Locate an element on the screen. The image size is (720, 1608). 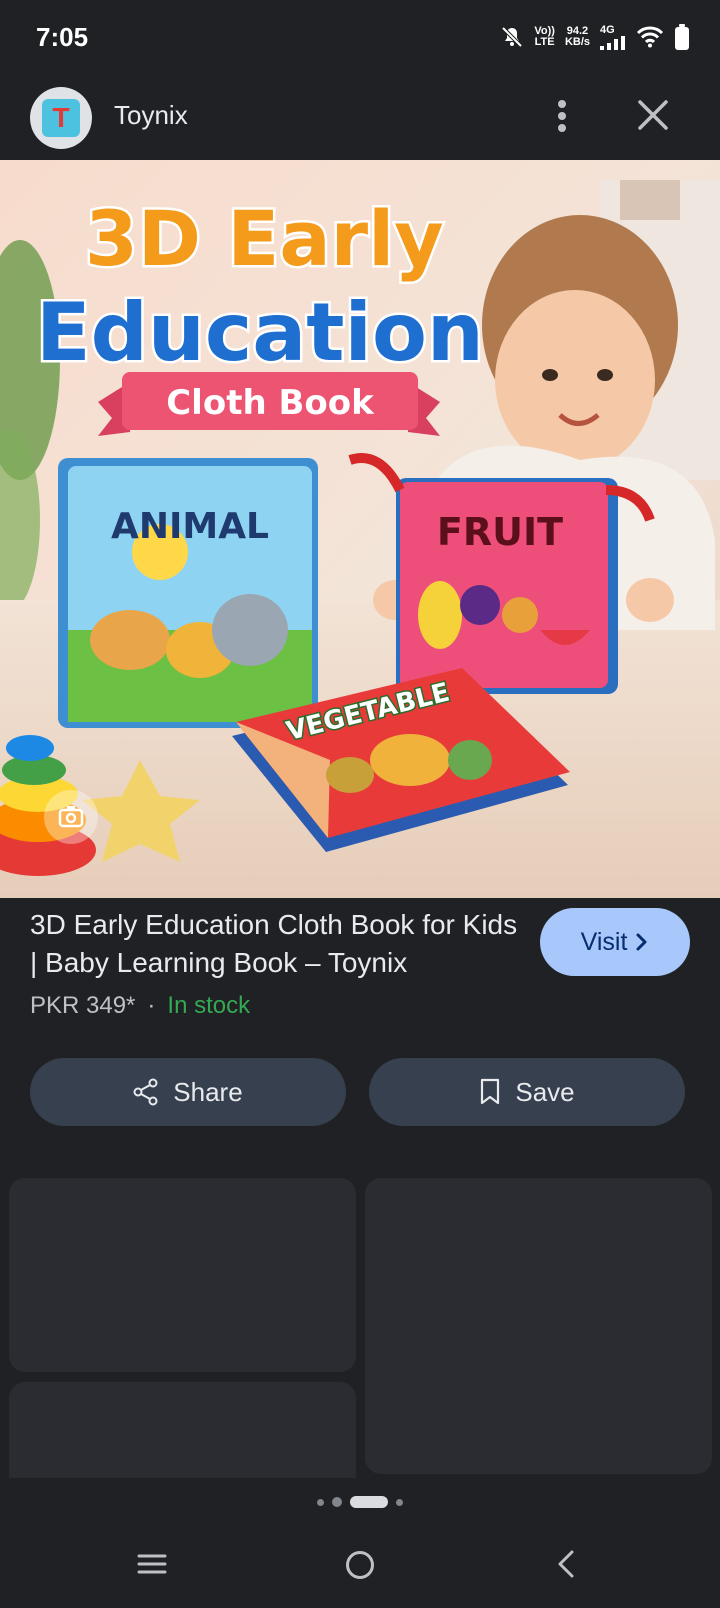
app-header: T Toynix is located at coordinates (360, 115).